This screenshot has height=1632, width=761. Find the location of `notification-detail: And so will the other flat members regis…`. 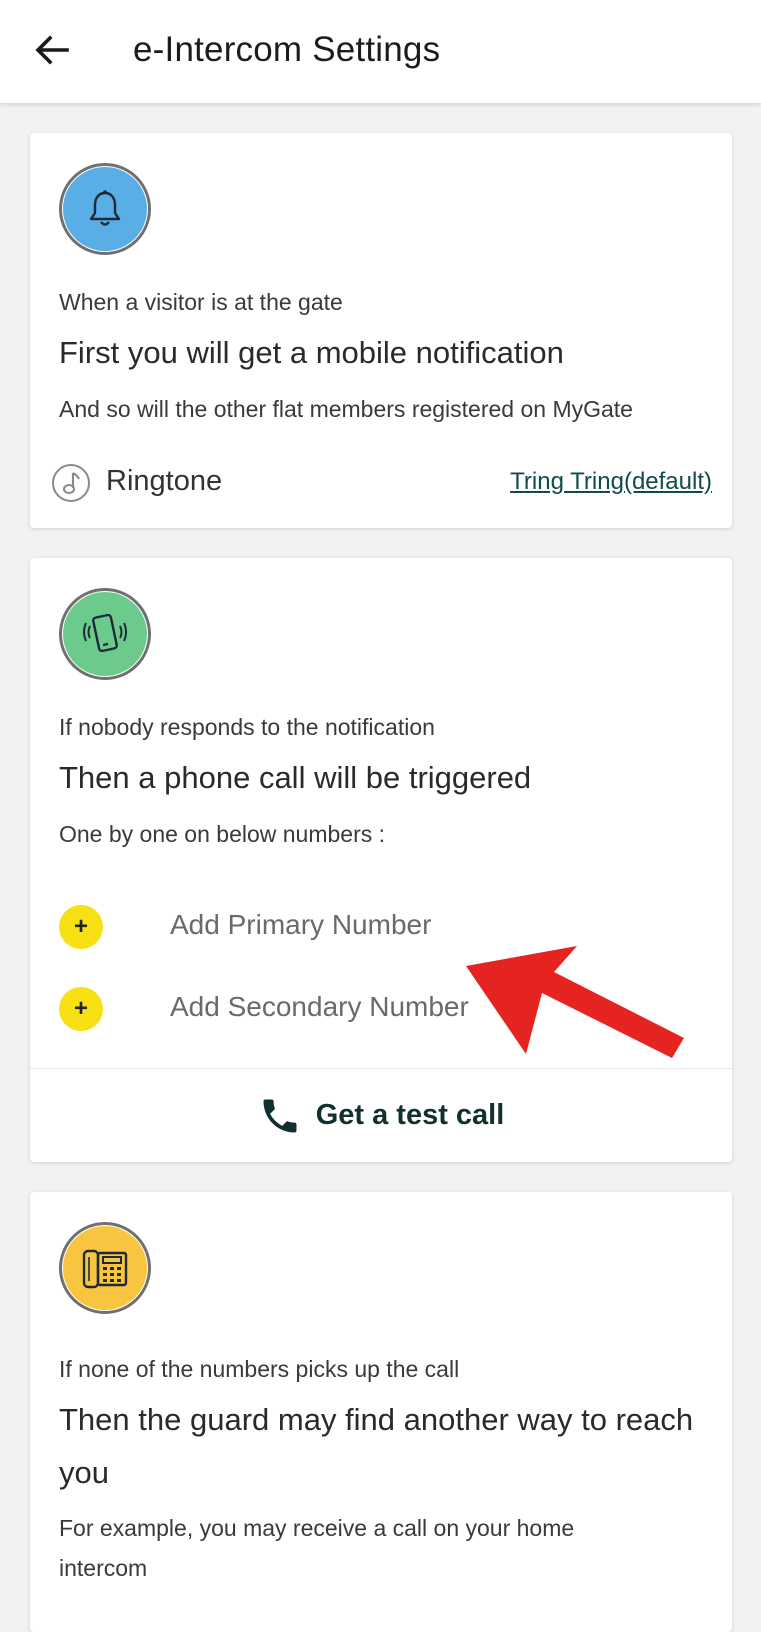

notification-detail: And so will the other flat members regis… is located at coordinates (346, 409).